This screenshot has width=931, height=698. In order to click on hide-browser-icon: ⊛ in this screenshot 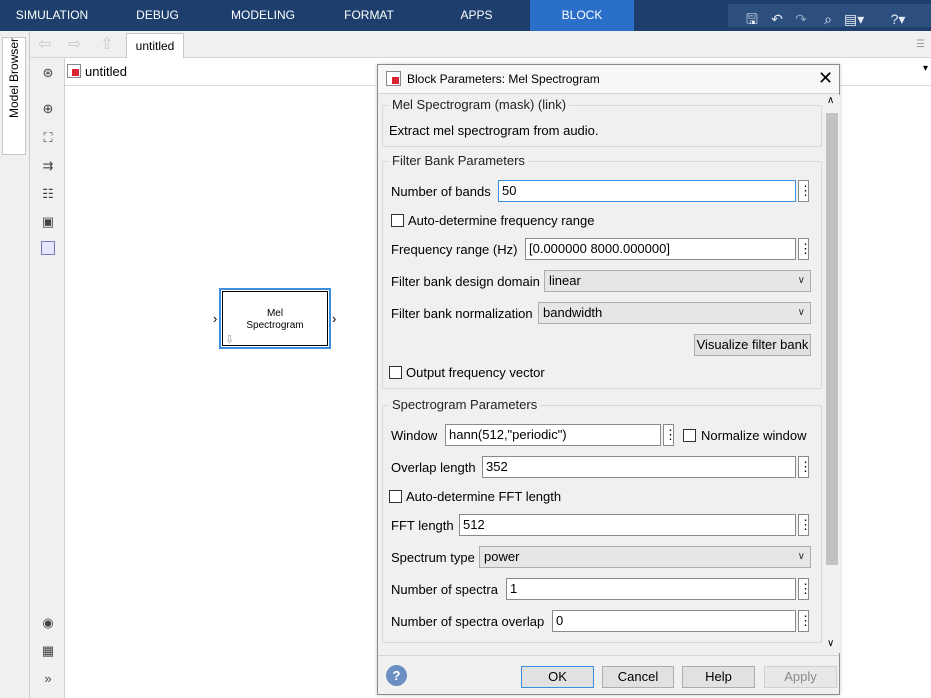, I will do `click(48, 73)`.